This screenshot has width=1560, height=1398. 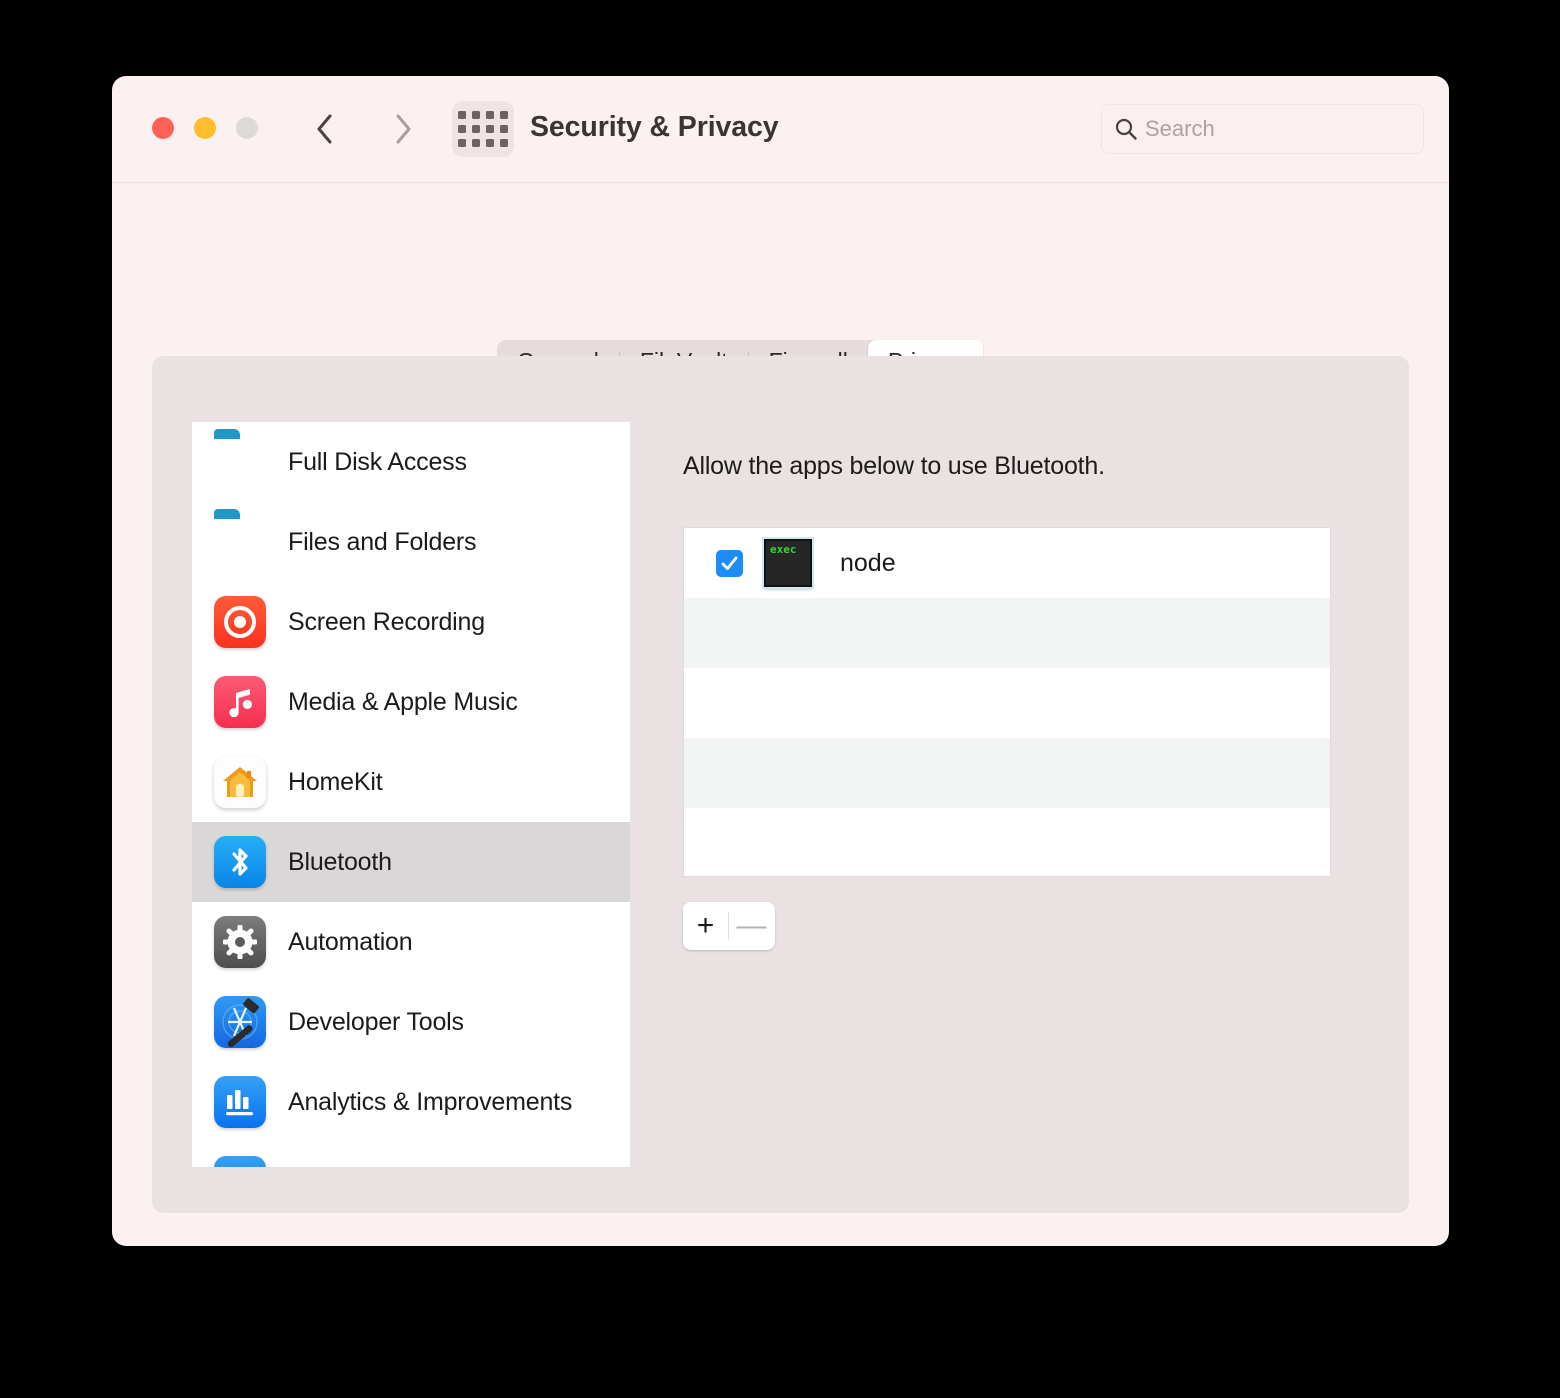 What do you see at coordinates (247, 128) in the screenshot?
I see `zoom-button` at bounding box center [247, 128].